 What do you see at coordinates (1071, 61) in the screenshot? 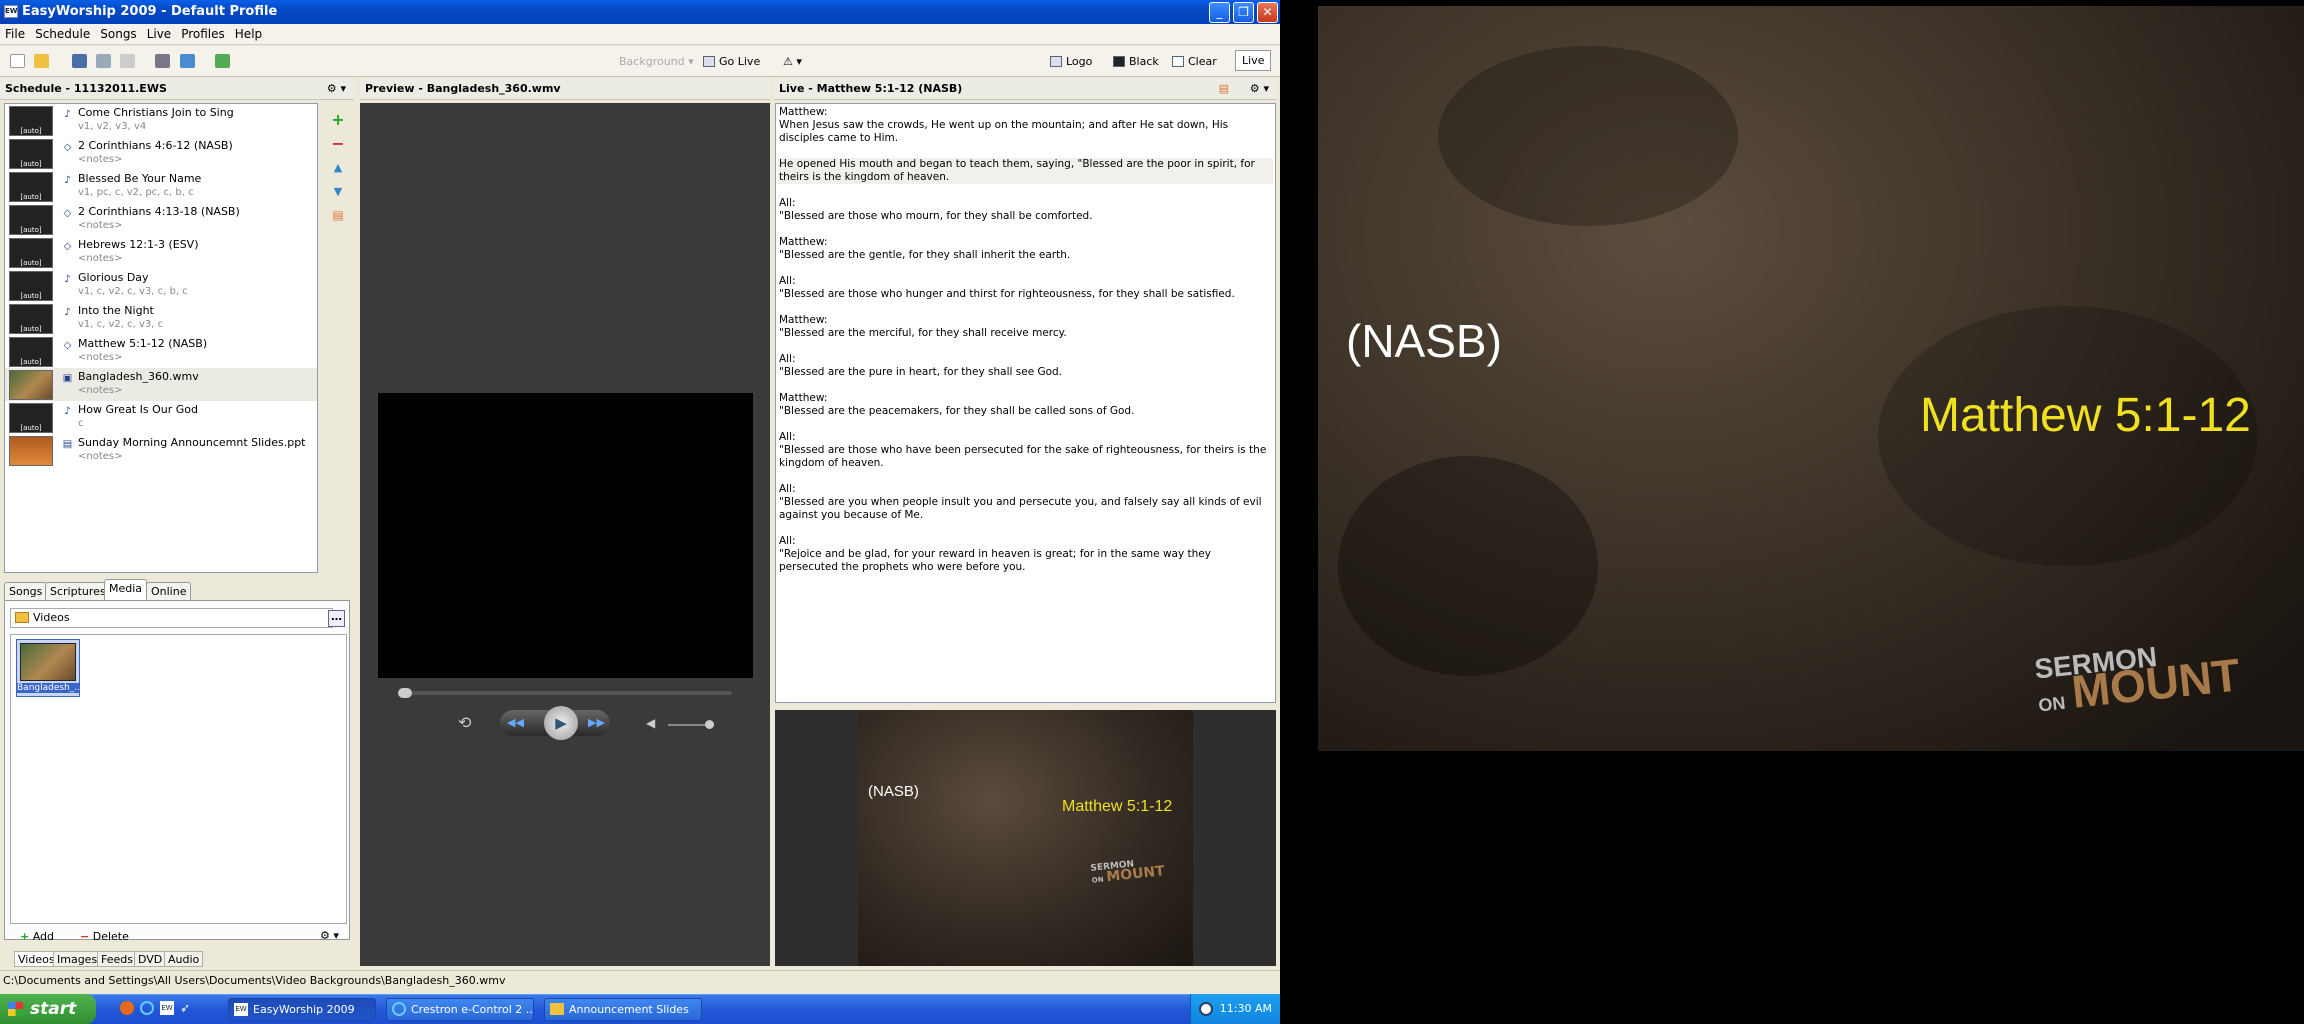
I see `logo-button: Logo` at bounding box center [1071, 61].